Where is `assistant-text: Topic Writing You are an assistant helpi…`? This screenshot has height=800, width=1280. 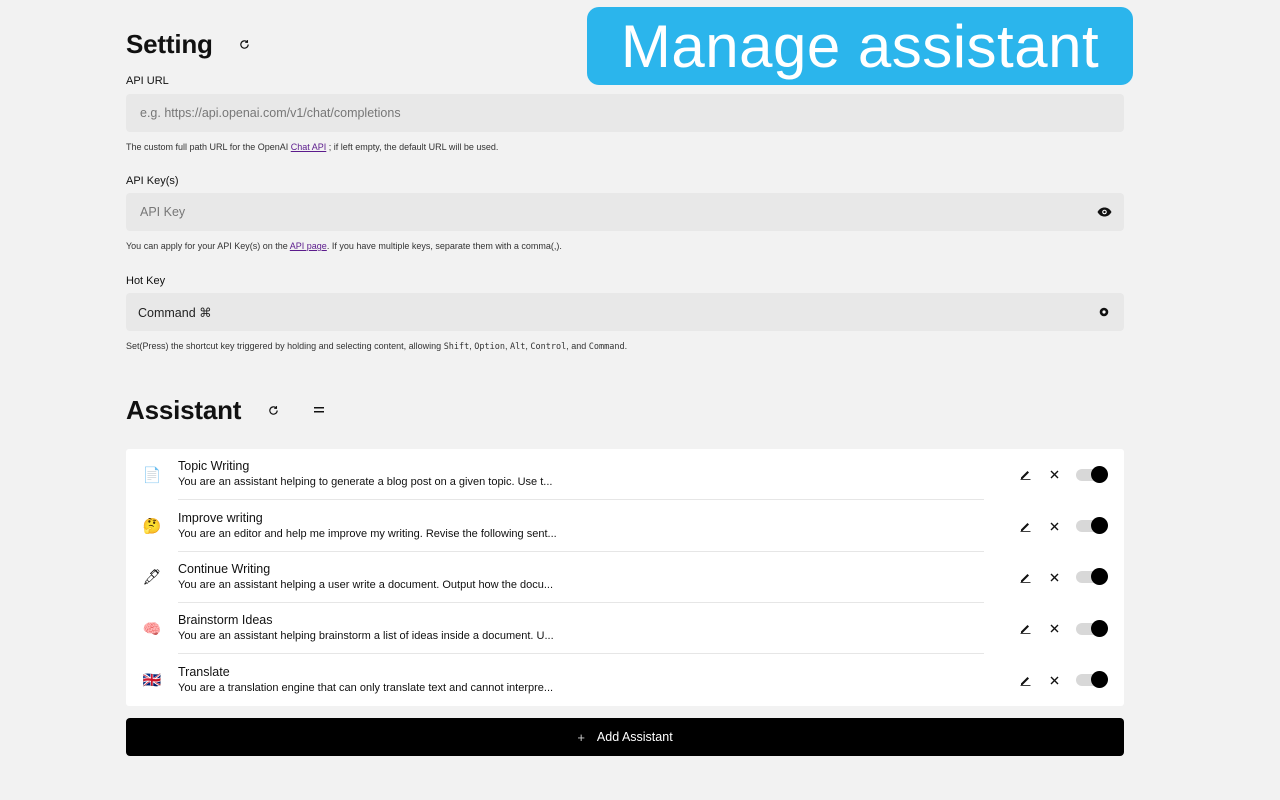 assistant-text: Topic Writing You are an assistant helpi… is located at coordinates (581, 475).